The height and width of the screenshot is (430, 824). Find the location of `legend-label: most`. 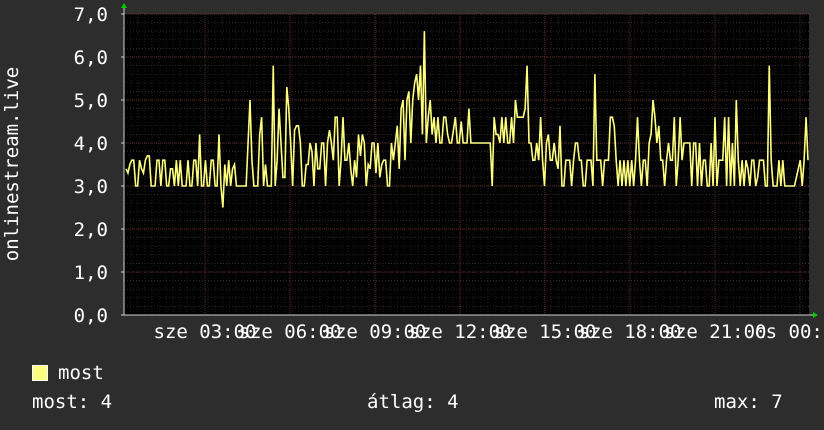

legend-label: most is located at coordinates (81, 373).